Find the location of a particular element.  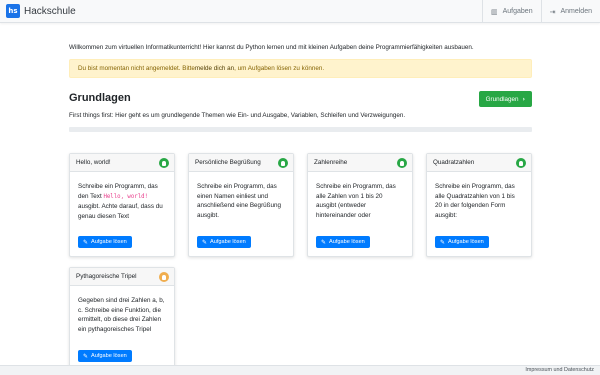

section-title: Grundlagen is located at coordinates (100, 98).